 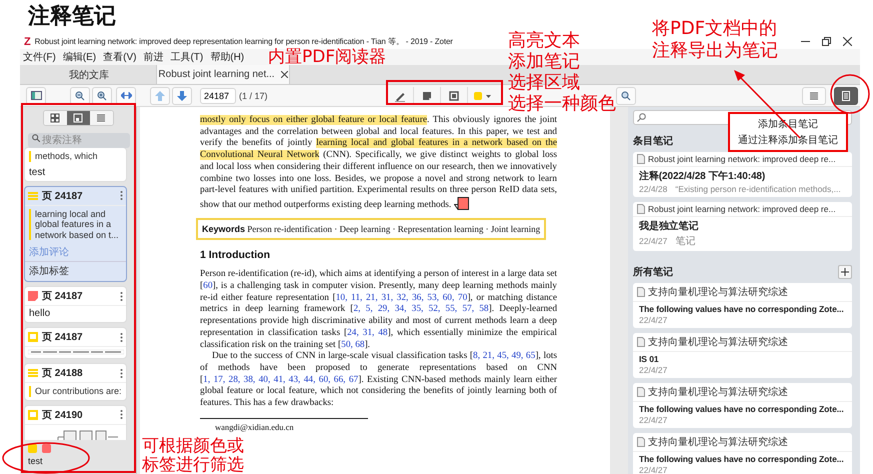 What do you see at coordinates (562, 103) in the screenshot?
I see `callout-text: 选择一种颜色` at bounding box center [562, 103].